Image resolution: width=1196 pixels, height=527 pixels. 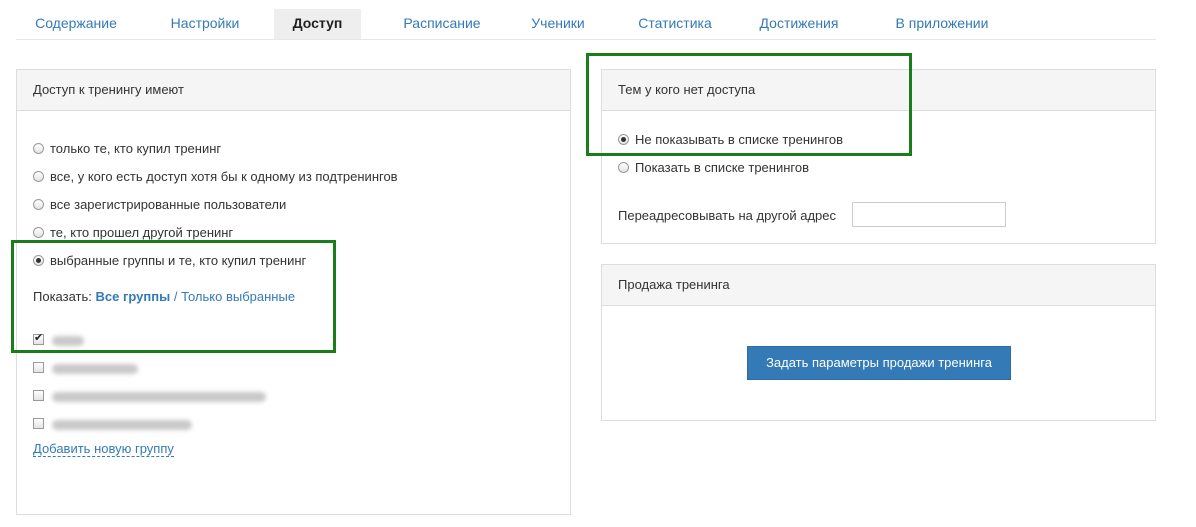 I want to click on add-group-row: Добавить новую группу, so click(x=103, y=449).